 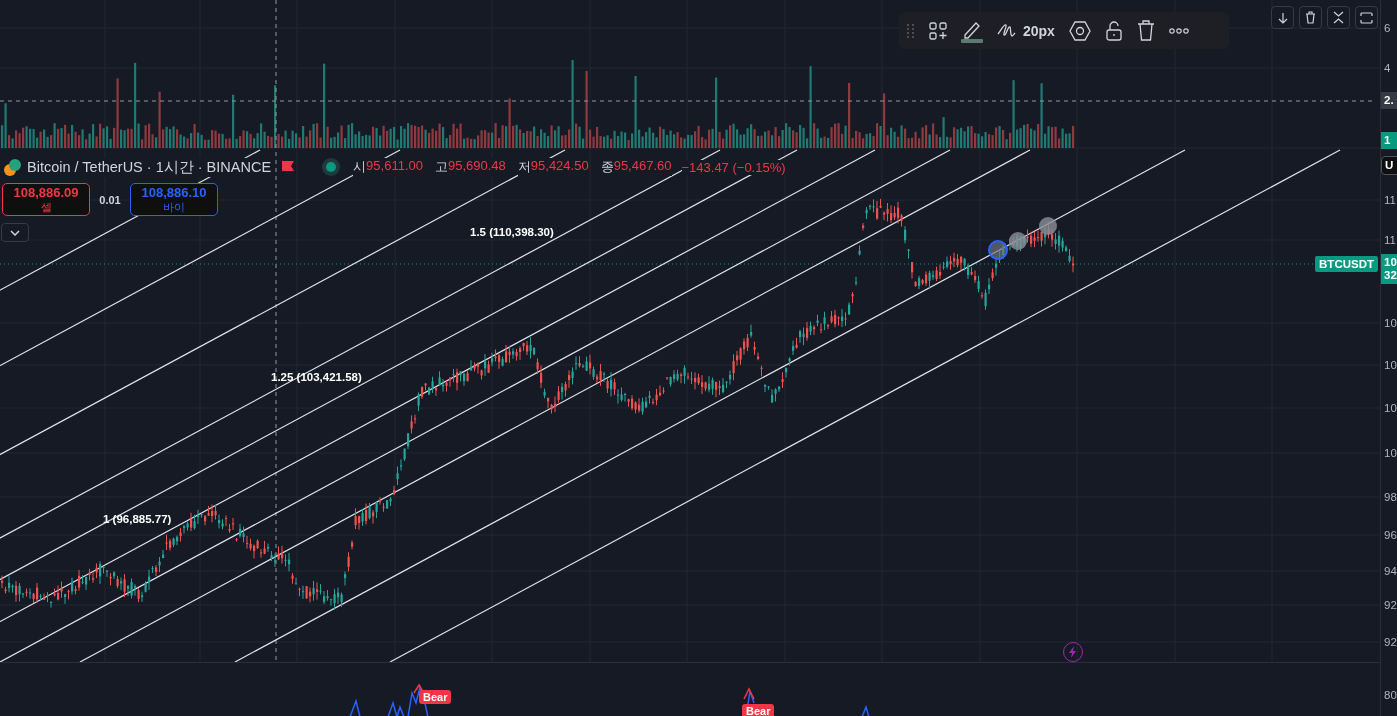 What do you see at coordinates (1113, 30) in the screenshot?
I see `lock-button` at bounding box center [1113, 30].